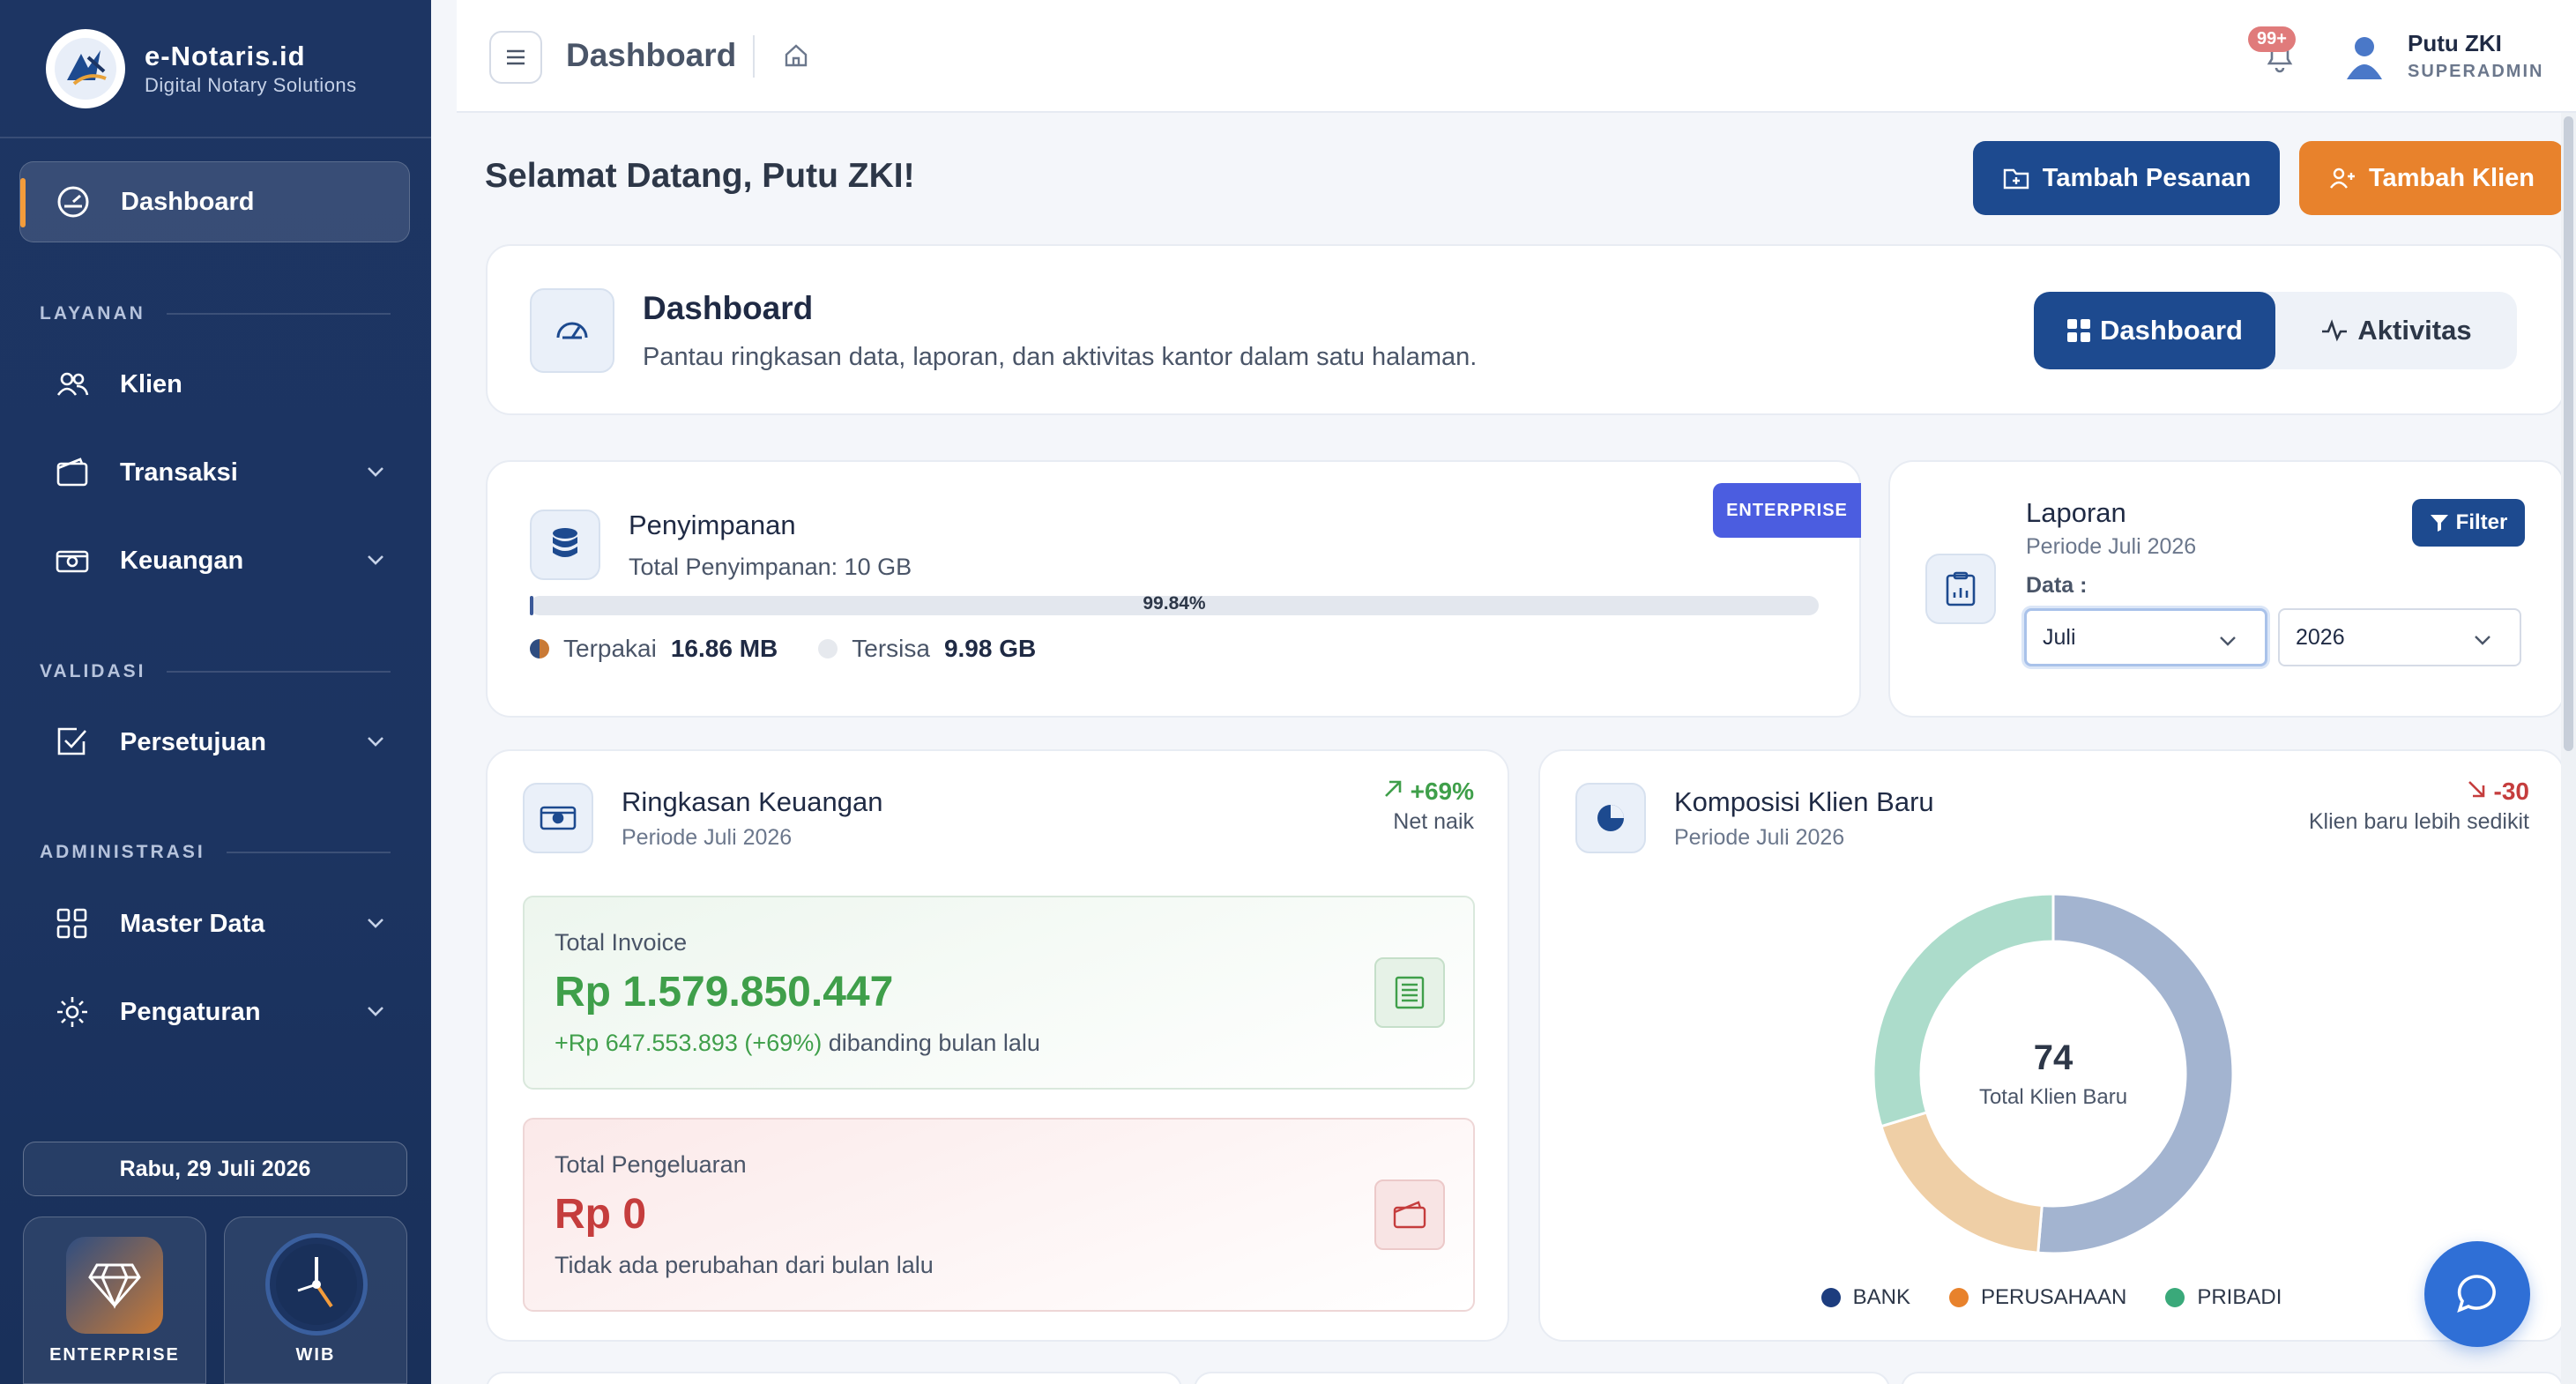 The image size is (2576, 1384). What do you see at coordinates (712, 525) in the screenshot?
I see `storage-title: Penyimpanan` at bounding box center [712, 525].